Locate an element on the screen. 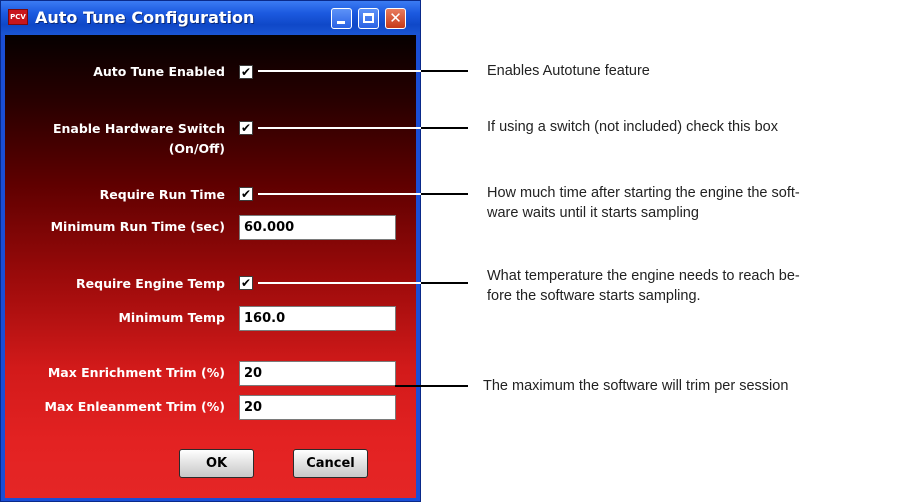  auto-tune-enabled-label: Auto Tune Enabled is located at coordinates (159, 71).